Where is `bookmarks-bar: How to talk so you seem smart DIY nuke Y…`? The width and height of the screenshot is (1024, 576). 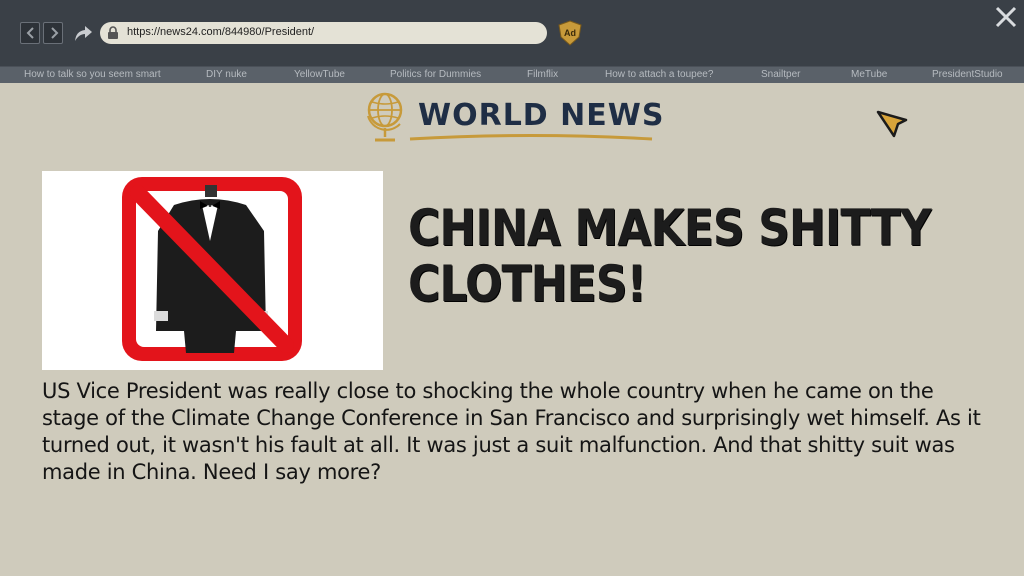 bookmarks-bar: How to talk so you seem smart DIY nuke Y… is located at coordinates (512, 74).